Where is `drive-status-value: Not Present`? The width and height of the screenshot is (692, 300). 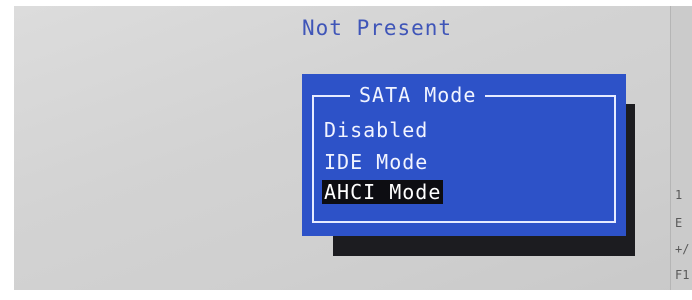
drive-status-value: Not Present is located at coordinates (377, 28).